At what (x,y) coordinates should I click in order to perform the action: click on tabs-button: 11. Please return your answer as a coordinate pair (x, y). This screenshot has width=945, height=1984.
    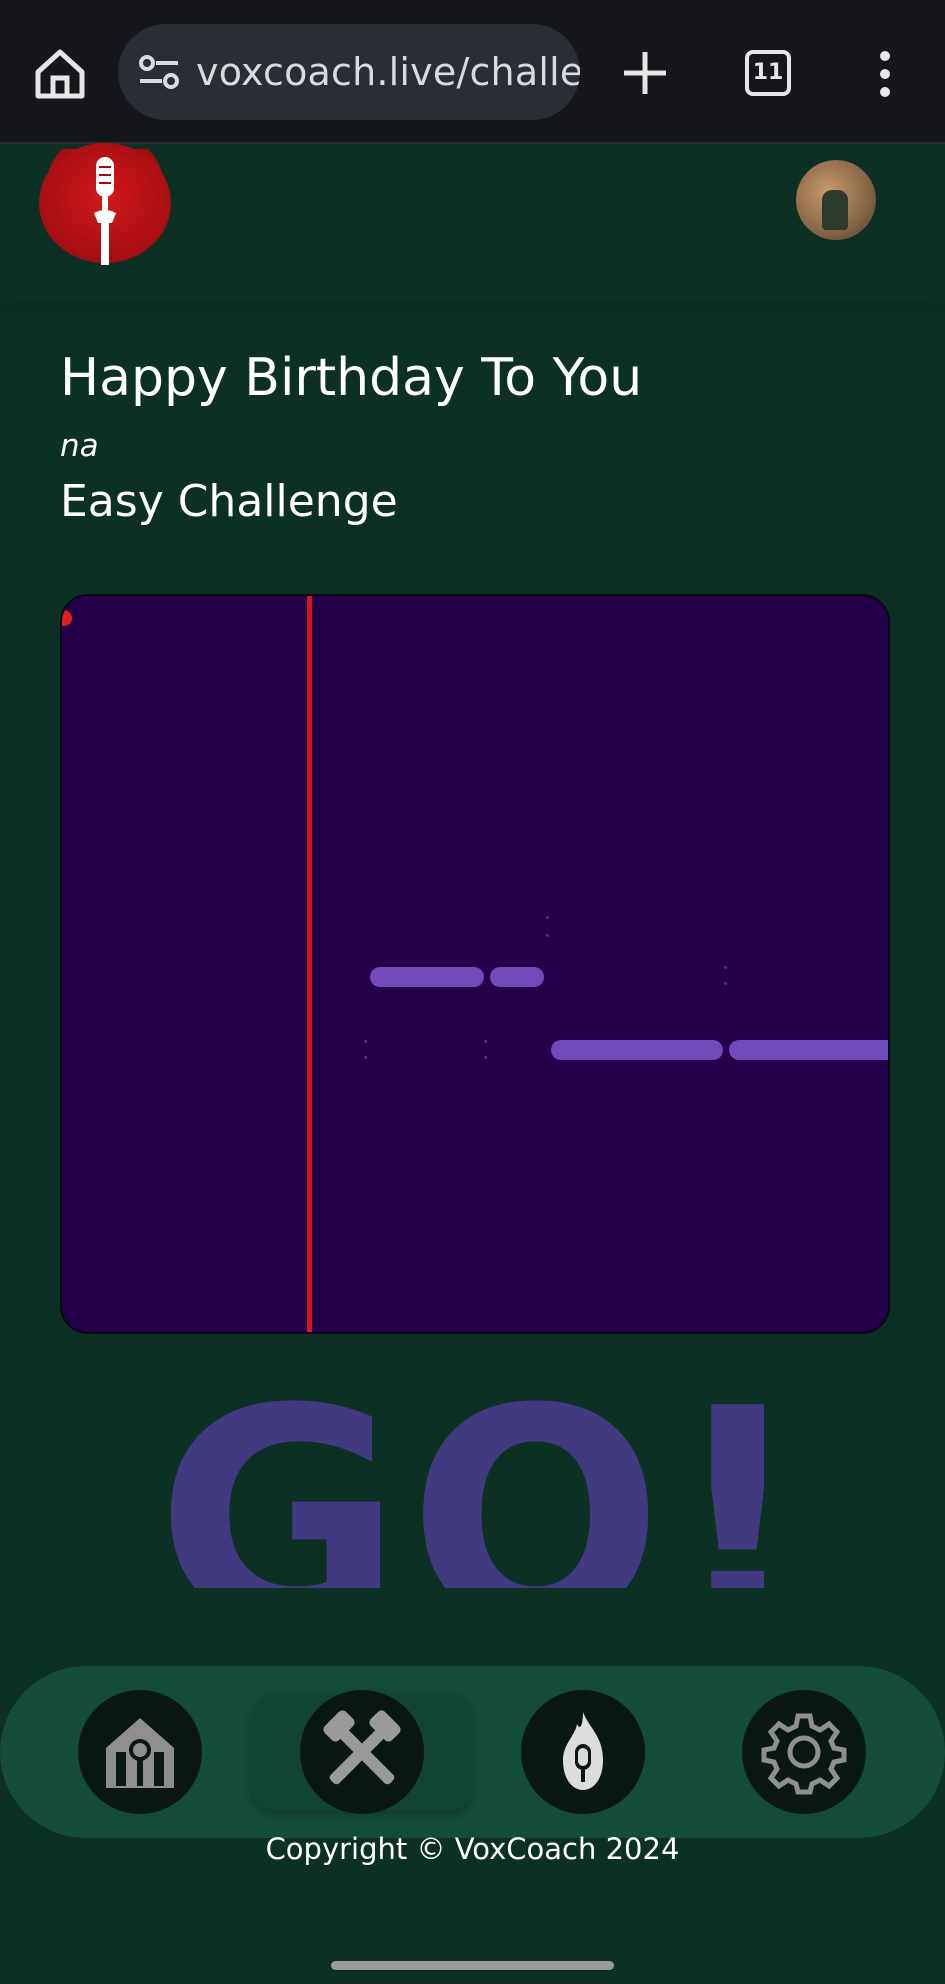
    Looking at the image, I should click on (768, 73).